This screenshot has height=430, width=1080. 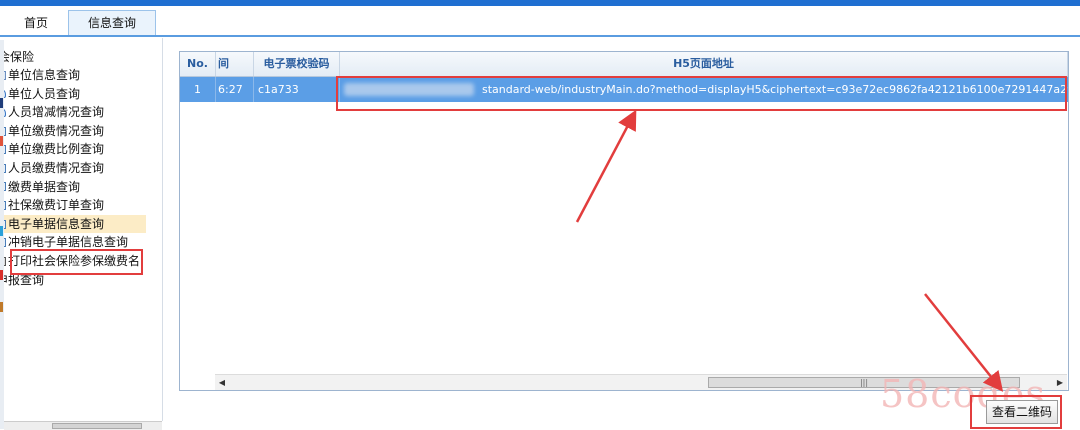 I want to click on arrow-to-url, so click(x=606, y=166).